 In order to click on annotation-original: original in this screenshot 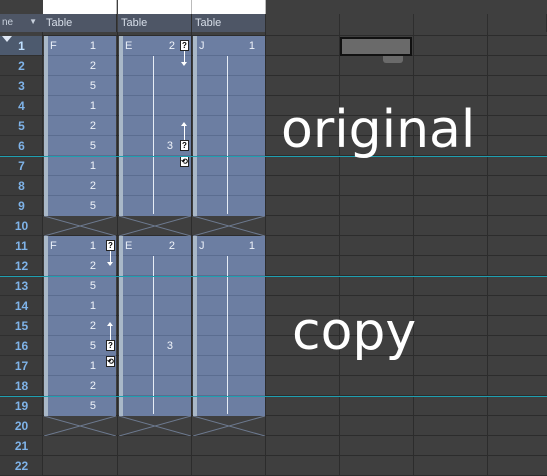, I will do `click(378, 130)`.